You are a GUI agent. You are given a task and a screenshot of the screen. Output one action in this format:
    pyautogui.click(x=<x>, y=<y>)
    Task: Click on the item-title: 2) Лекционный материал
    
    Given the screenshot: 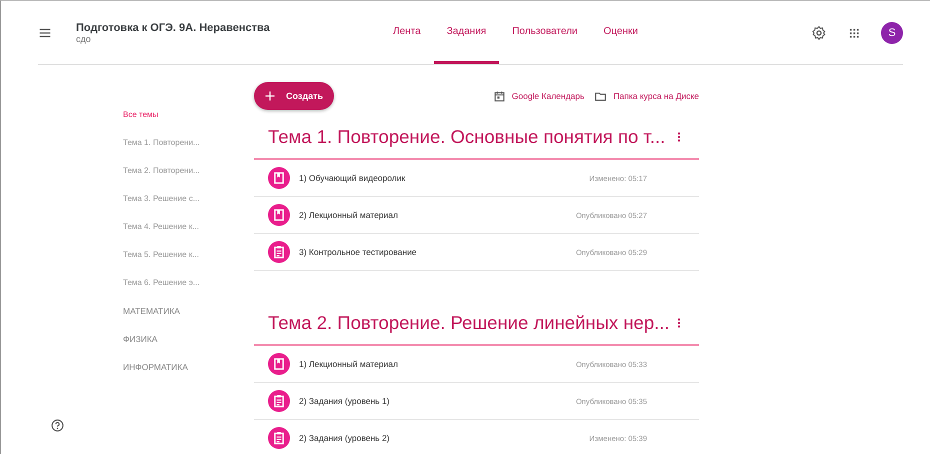 What is the action you would take?
    pyautogui.click(x=348, y=215)
    